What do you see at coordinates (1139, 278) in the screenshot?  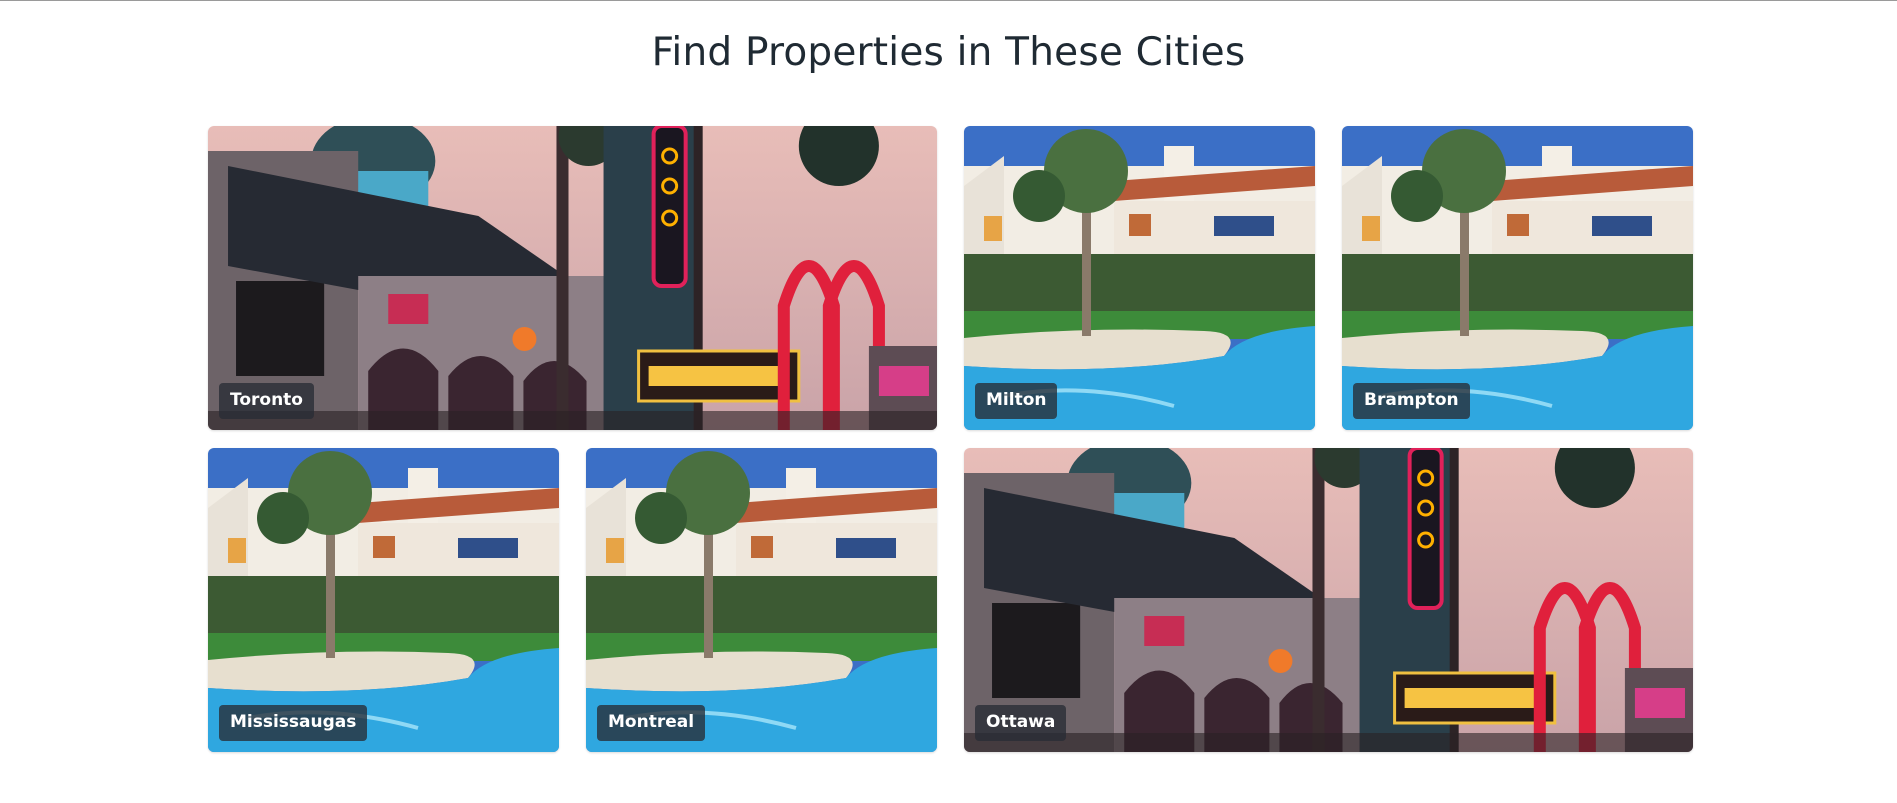 I see `city-card-milton: Milton` at bounding box center [1139, 278].